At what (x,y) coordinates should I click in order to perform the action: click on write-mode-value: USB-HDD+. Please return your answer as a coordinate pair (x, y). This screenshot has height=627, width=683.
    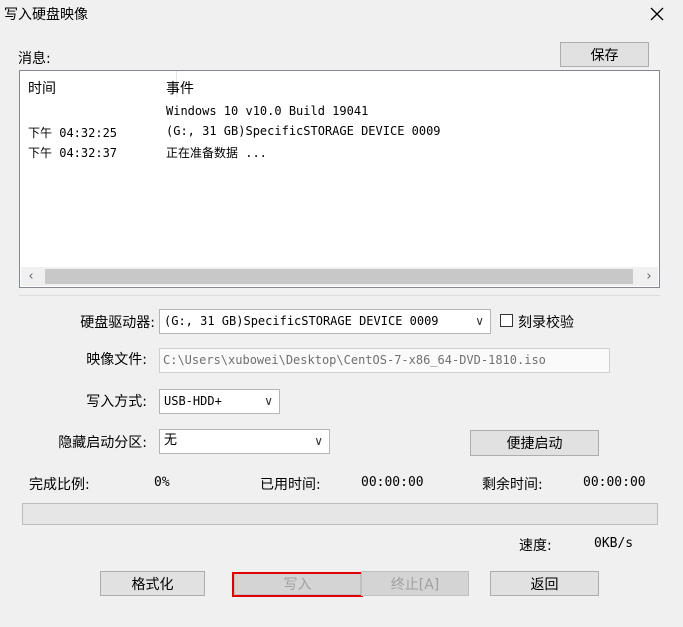
    Looking at the image, I should click on (193, 401).